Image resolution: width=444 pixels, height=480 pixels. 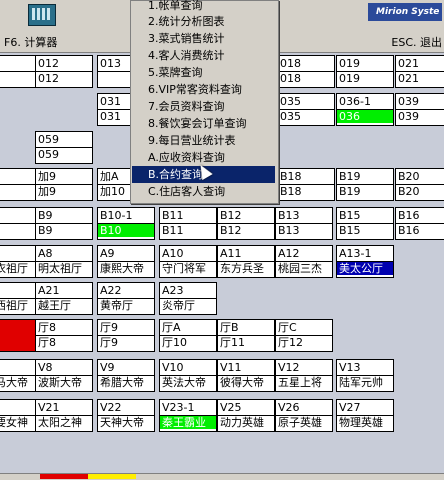 What do you see at coordinates (304, 335) in the screenshot?
I see `room-tile: 厅C 厅12` at bounding box center [304, 335].